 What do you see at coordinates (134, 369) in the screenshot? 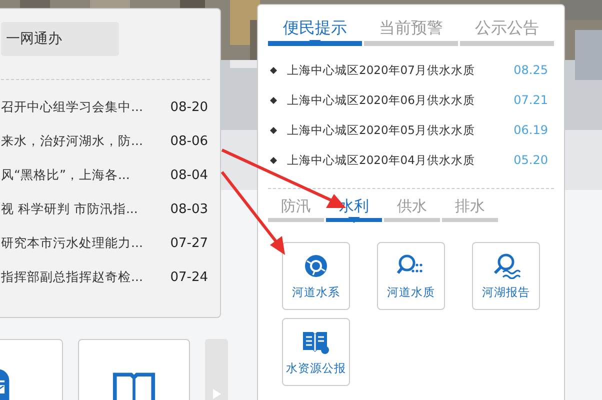
I see `service-card` at bounding box center [134, 369].